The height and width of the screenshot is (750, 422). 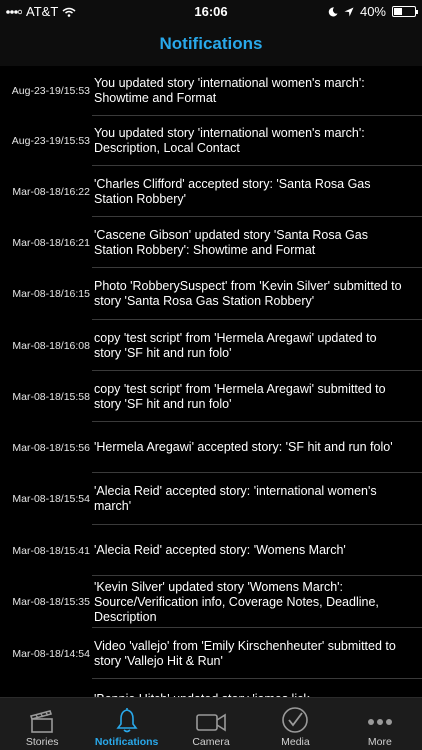 What do you see at coordinates (379, 742) in the screenshot?
I see `tab-label: More` at bounding box center [379, 742].